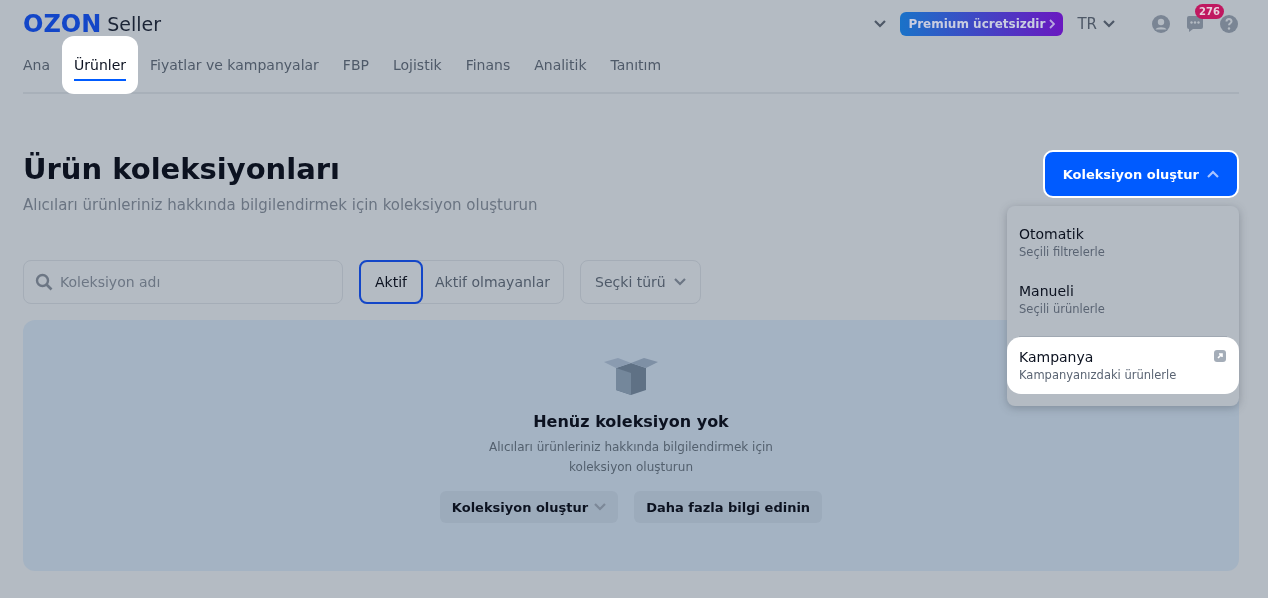 The height and width of the screenshot is (598, 1268). What do you see at coordinates (488, 65) in the screenshot?
I see `nav-tab: Finans` at bounding box center [488, 65].